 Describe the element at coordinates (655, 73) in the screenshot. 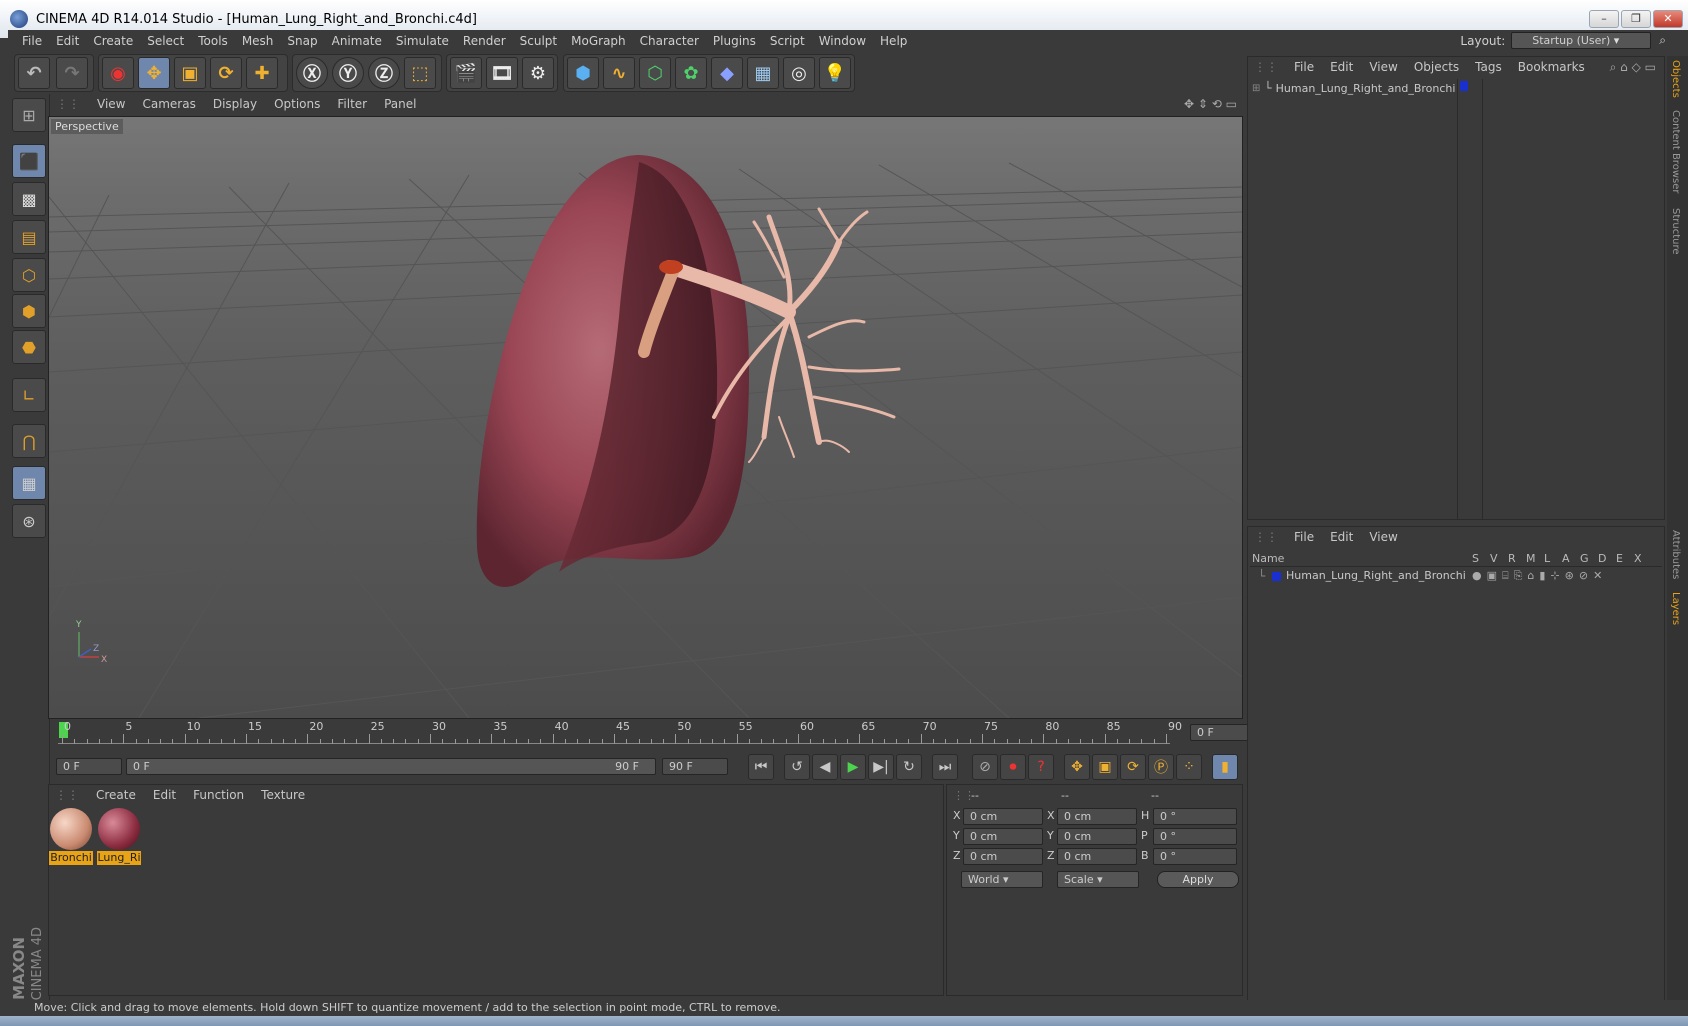

I see `subdivision-icon: ⬡` at that location.